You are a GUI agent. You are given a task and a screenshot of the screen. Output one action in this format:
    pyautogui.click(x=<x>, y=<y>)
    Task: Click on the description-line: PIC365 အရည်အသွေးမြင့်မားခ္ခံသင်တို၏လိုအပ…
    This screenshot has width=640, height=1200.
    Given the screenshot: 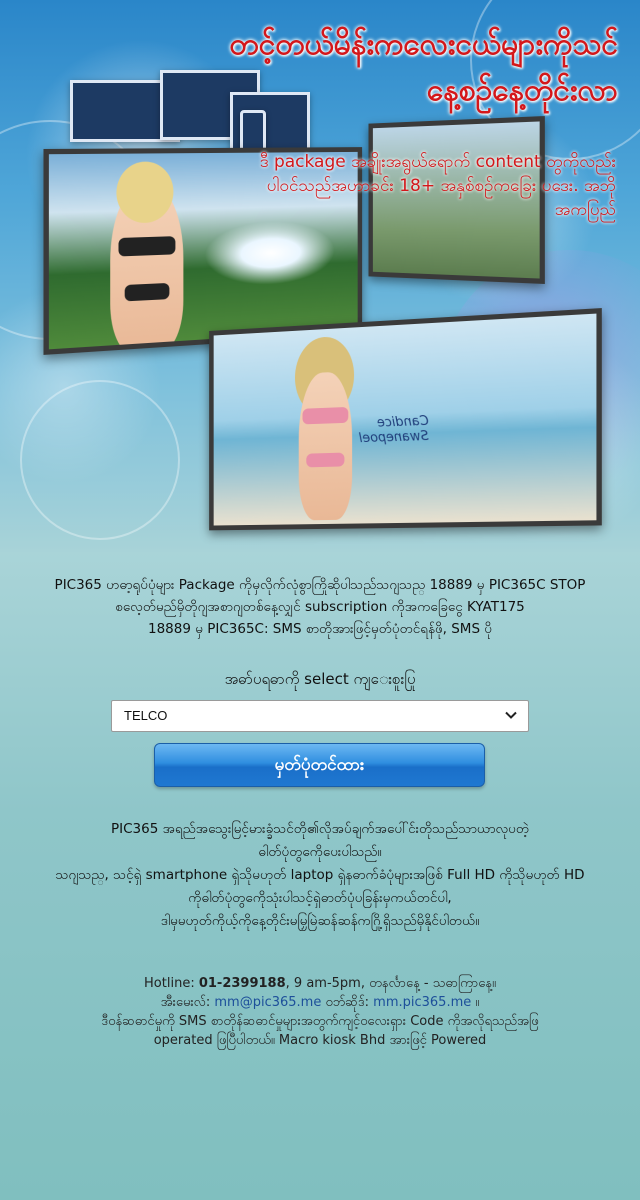 What is the action you would take?
    pyautogui.click(x=320, y=829)
    